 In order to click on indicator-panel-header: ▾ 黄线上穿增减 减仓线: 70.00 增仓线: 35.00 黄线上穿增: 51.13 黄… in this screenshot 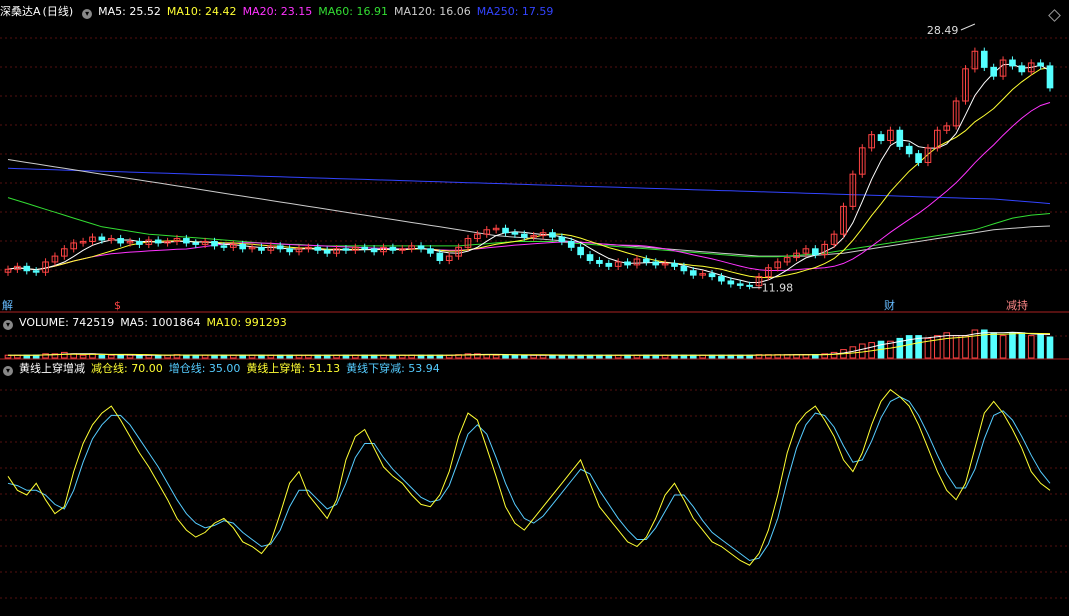, I will do `click(226, 369)`.